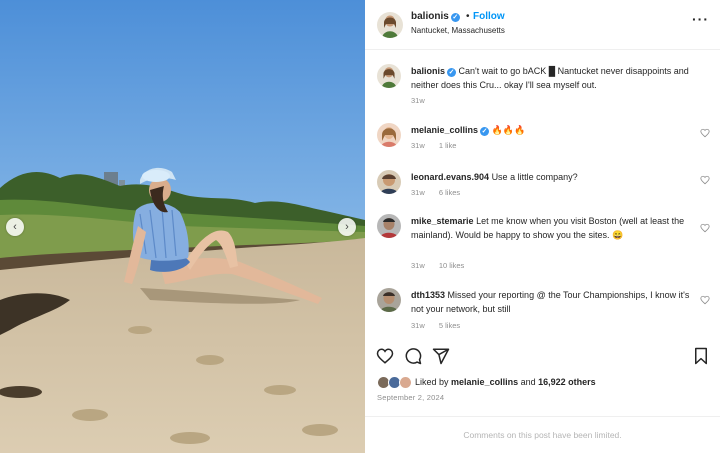 The width and height of the screenshot is (720, 453). I want to click on comment-meta: 31w 6 likes, so click(441, 192).